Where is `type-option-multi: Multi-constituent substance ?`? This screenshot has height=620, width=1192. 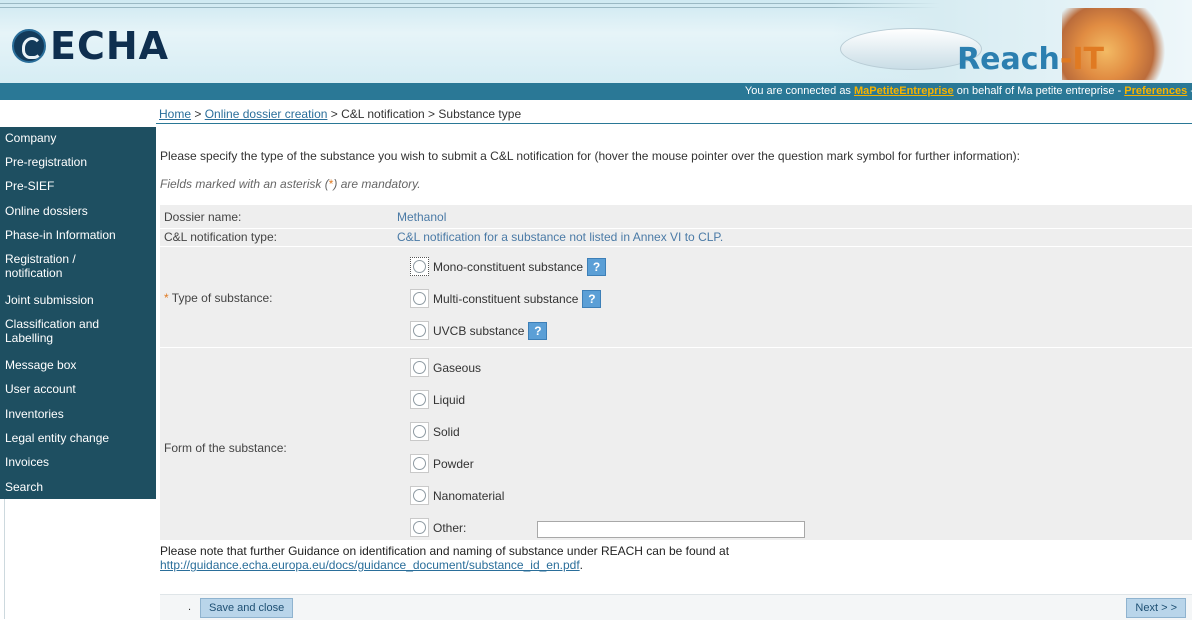 type-option-multi: Multi-constituent substance ? is located at coordinates (506, 298).